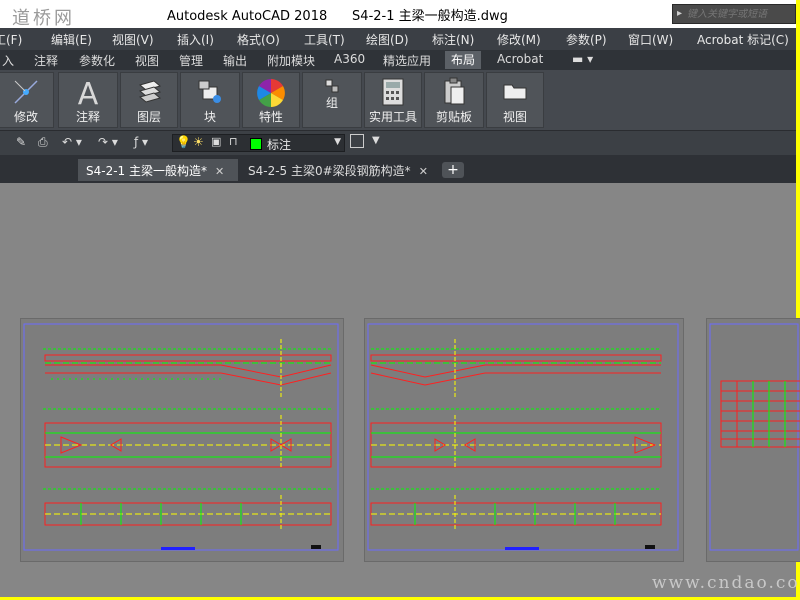 The image size is (800, 600). I want to click on annotate-button: A 注释, so click(88, 100).